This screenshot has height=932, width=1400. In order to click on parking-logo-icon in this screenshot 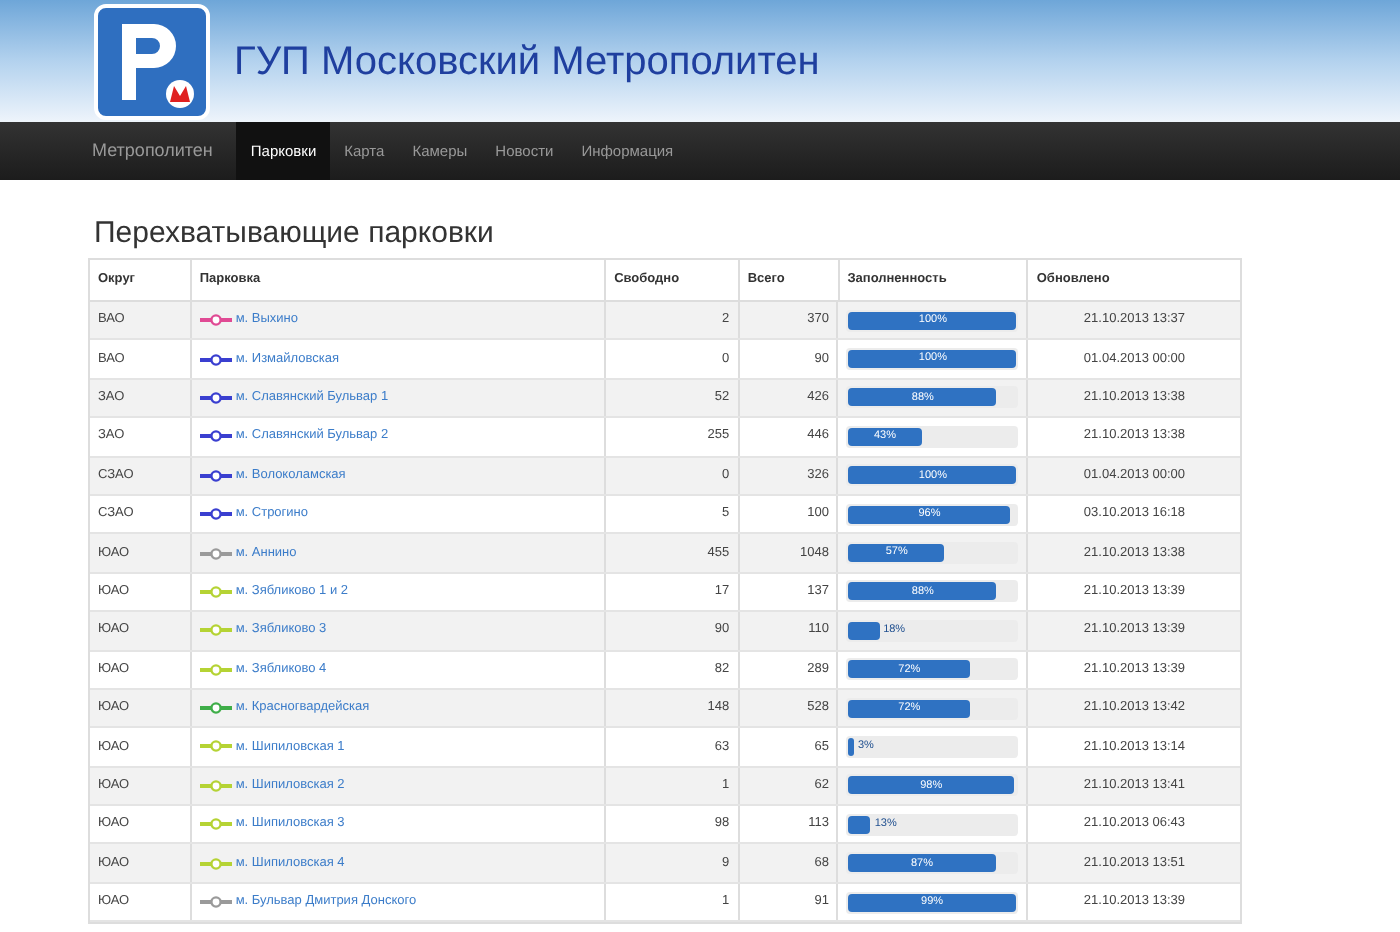, I will do `click(152, 61)`.